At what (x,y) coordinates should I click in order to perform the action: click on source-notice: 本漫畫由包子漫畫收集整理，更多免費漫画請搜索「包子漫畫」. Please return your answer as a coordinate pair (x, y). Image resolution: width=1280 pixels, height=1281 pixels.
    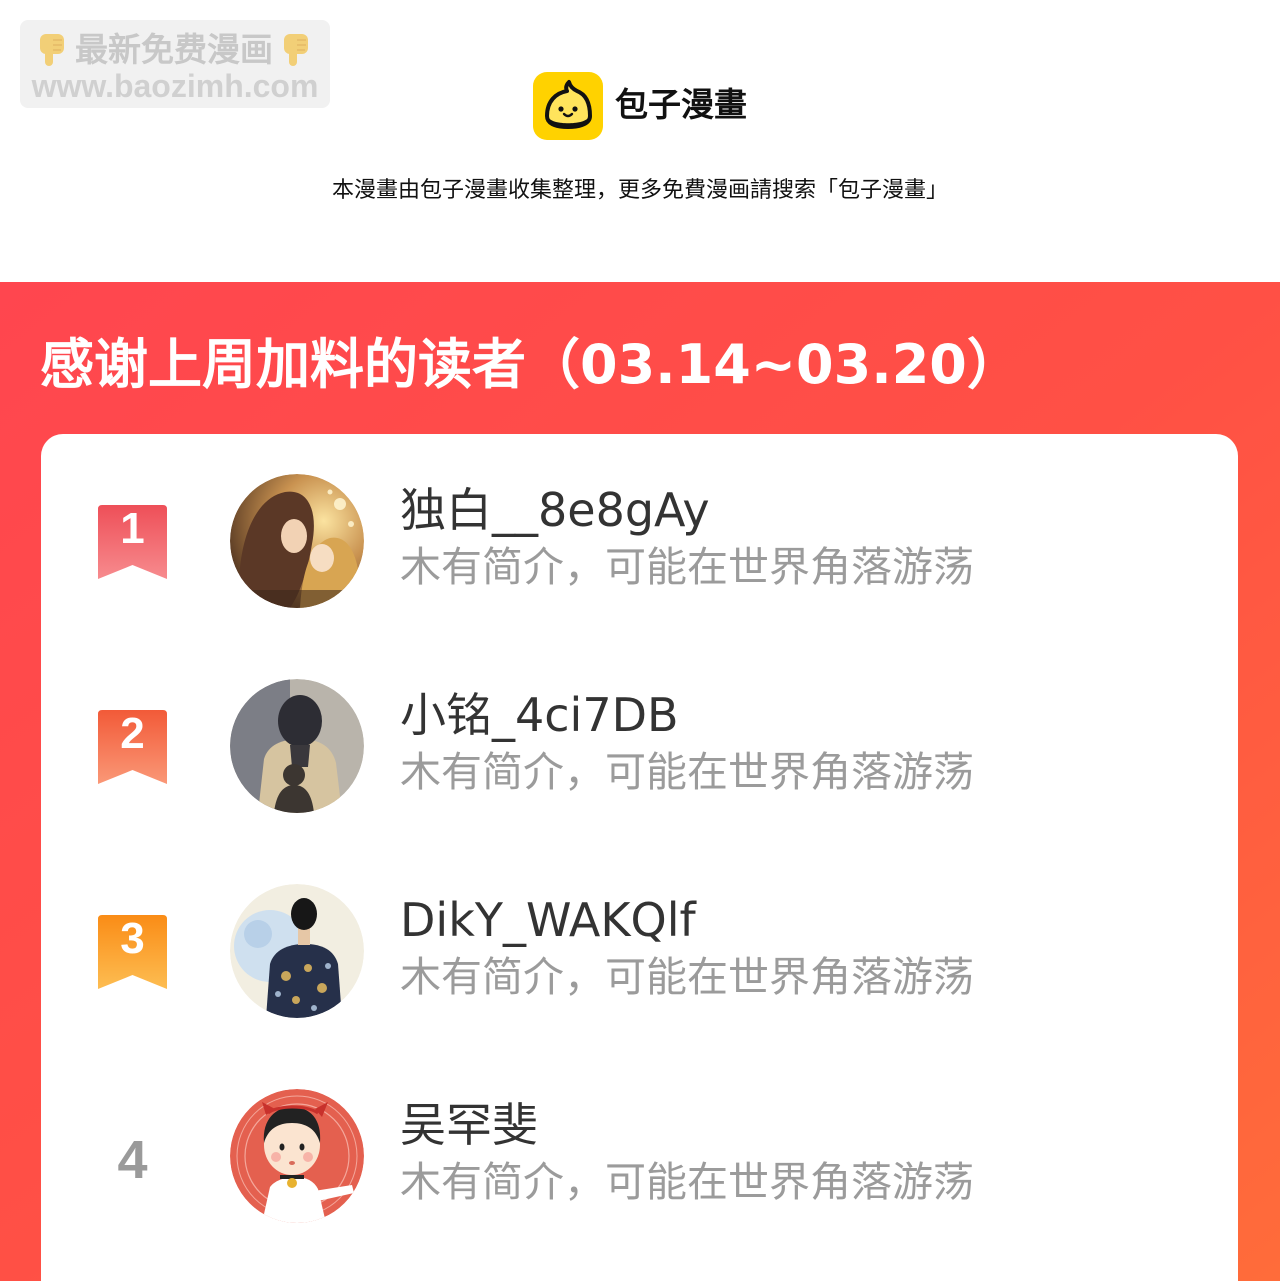
    Looking at the image, I should click on (639, 190).